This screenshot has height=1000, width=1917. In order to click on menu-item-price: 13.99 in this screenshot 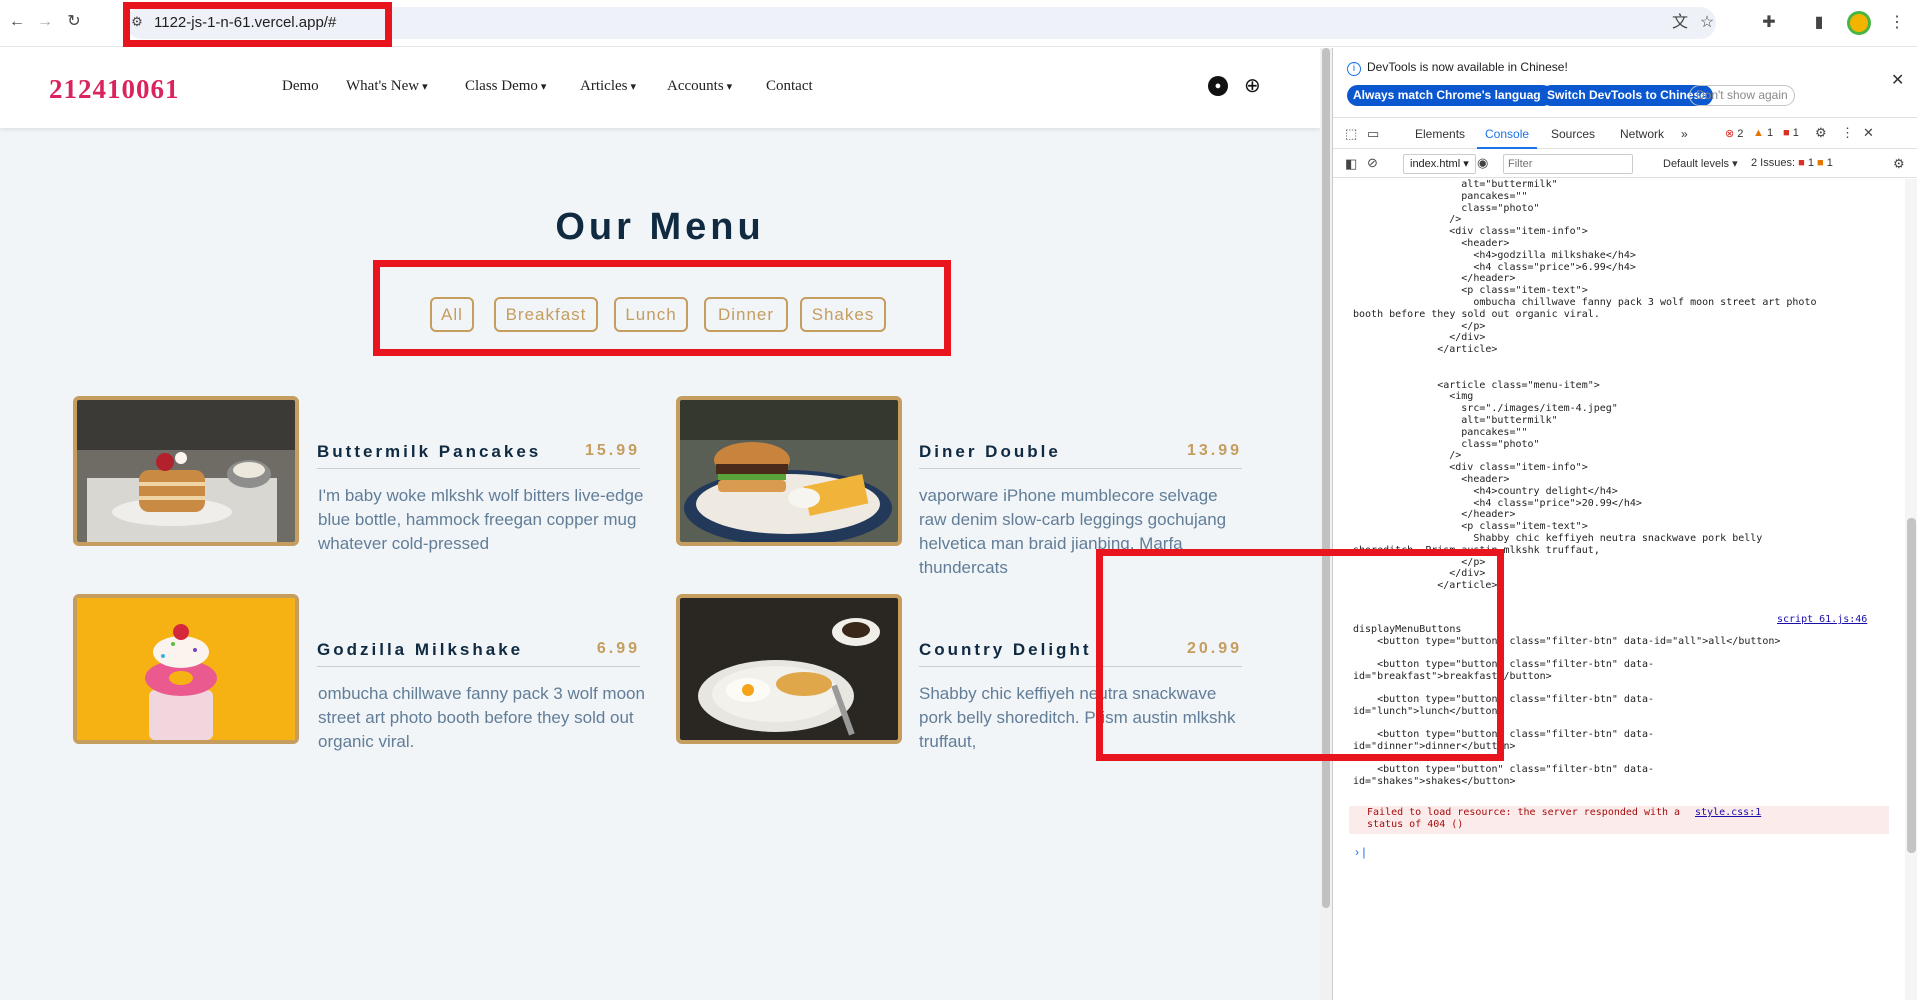, I will do `click(1214, 450)`.